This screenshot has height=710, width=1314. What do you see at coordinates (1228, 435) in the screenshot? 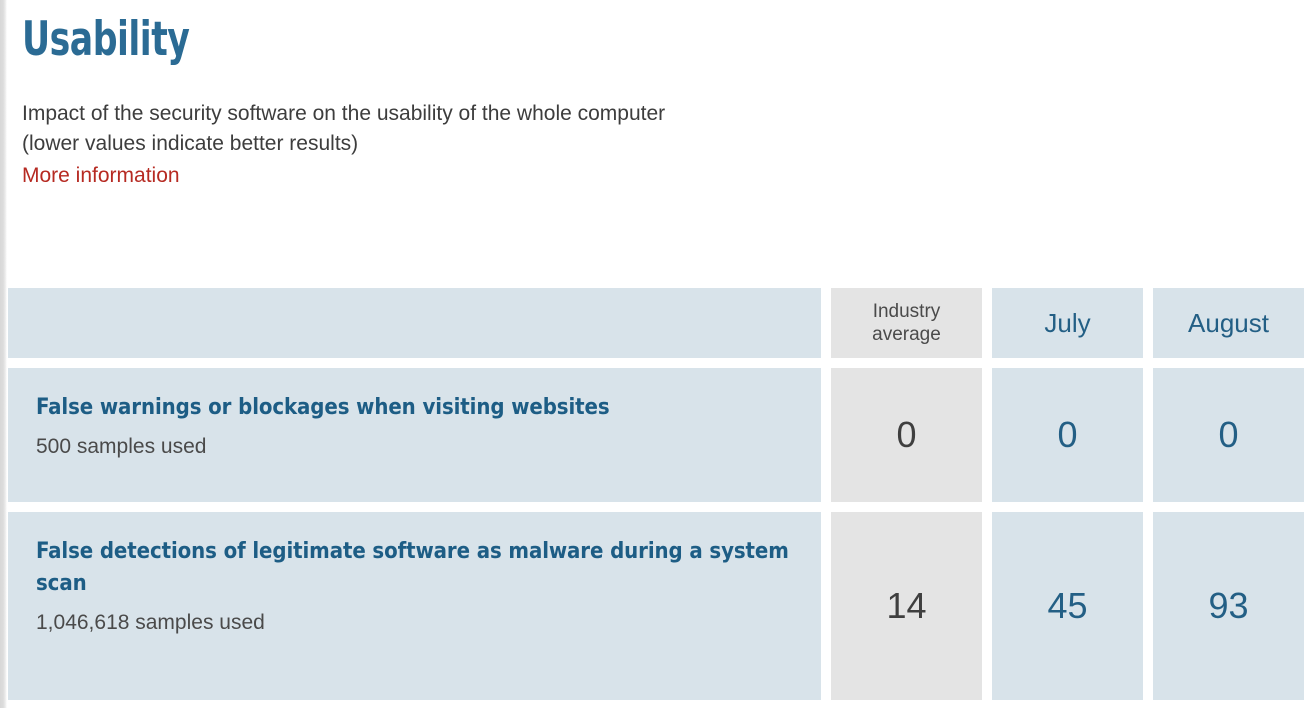
I see `row-august-value: 0` at bounding box center [1228, 435].